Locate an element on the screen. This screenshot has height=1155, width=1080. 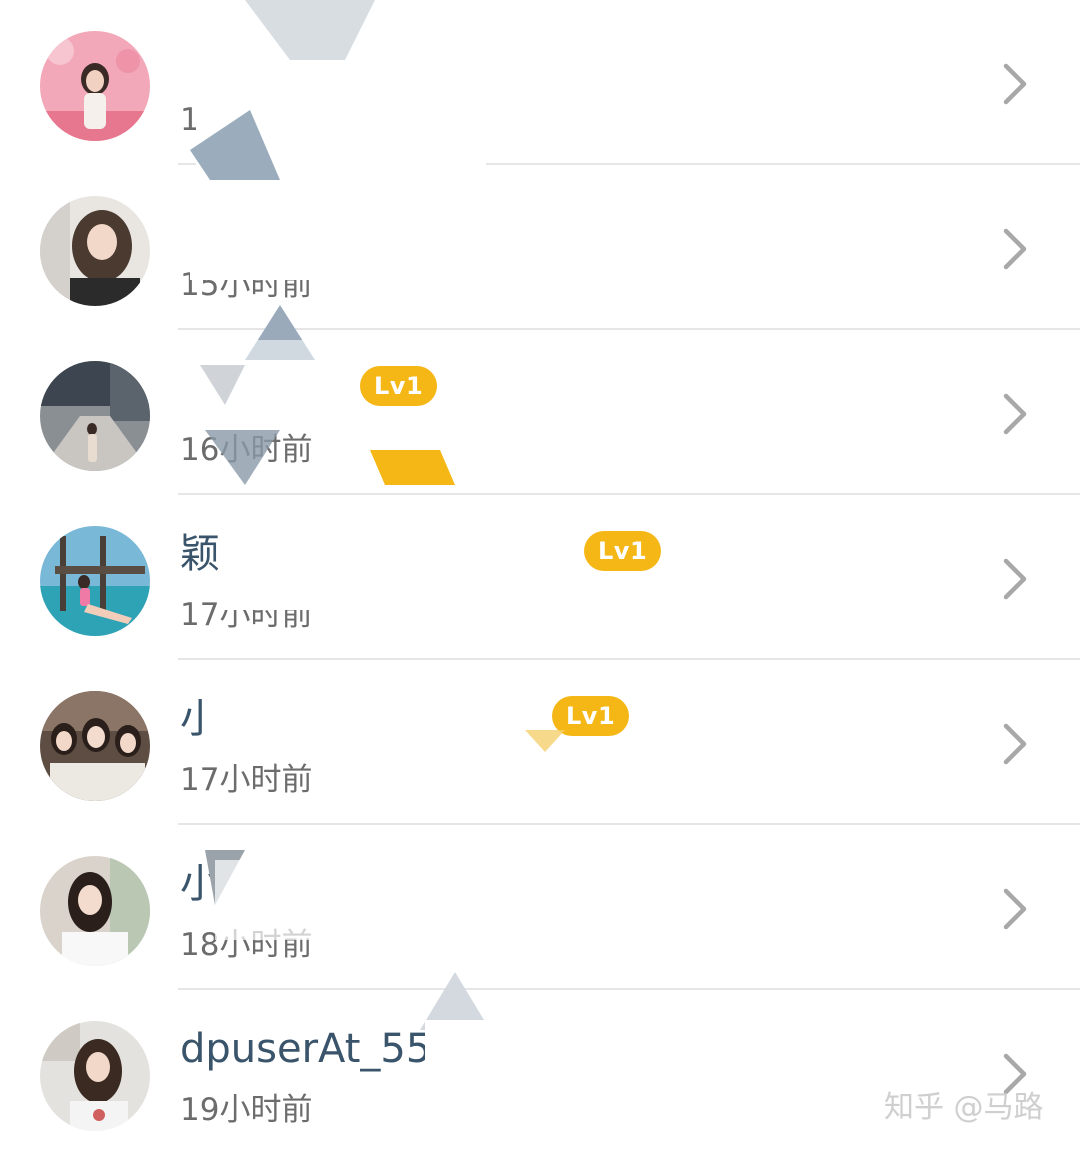
list-item: Lv1 16小时前 is located at coordinates (540, 412).